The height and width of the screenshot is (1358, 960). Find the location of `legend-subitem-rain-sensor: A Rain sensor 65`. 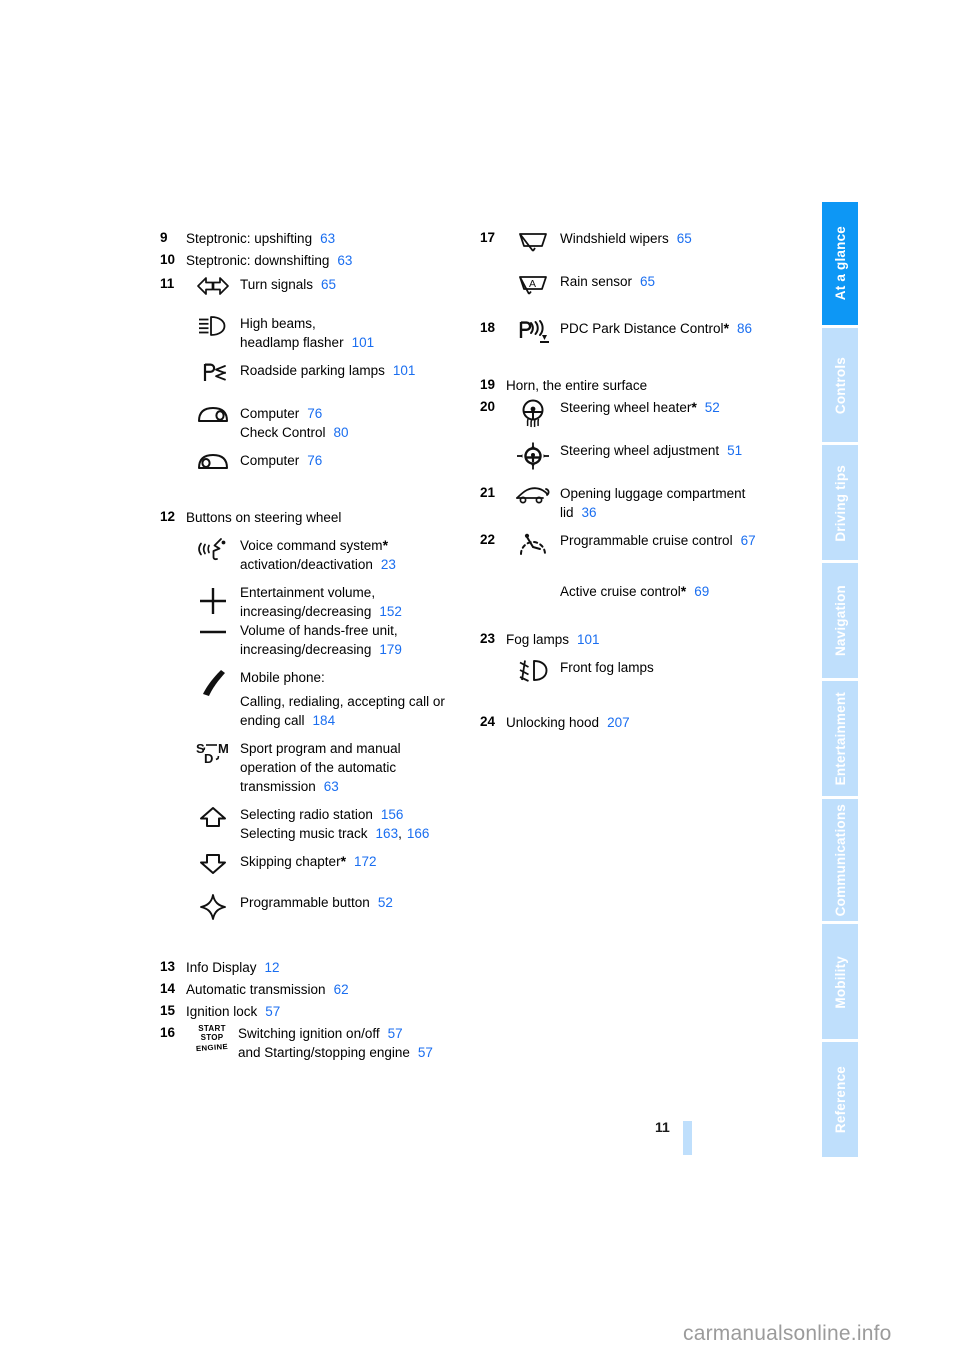

legend-subitem-rain-sensor: A Rain sensor 65 is located at coordinates (640, 284).